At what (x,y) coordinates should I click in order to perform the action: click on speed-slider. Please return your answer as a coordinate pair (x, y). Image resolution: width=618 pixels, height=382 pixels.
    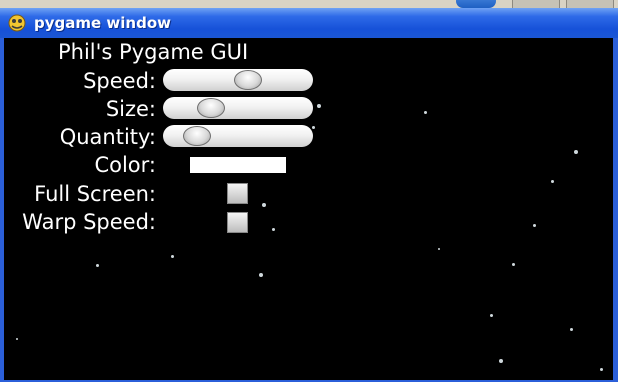
    Looking at the image, I should click on (238, 80).